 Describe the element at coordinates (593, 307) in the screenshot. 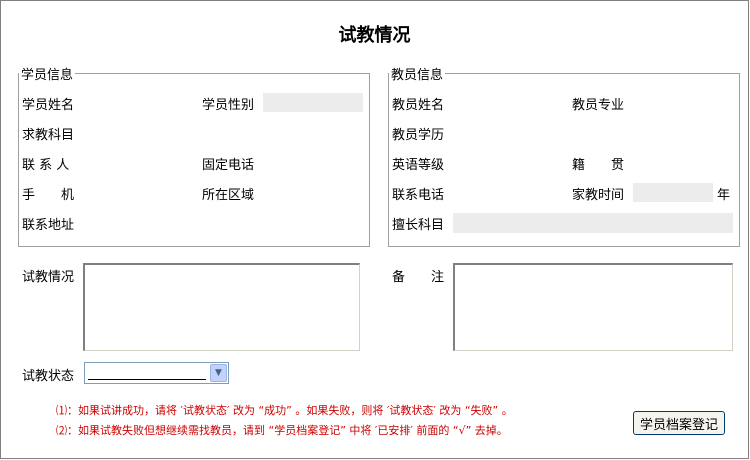

I see `remarks-textarea` at that location.